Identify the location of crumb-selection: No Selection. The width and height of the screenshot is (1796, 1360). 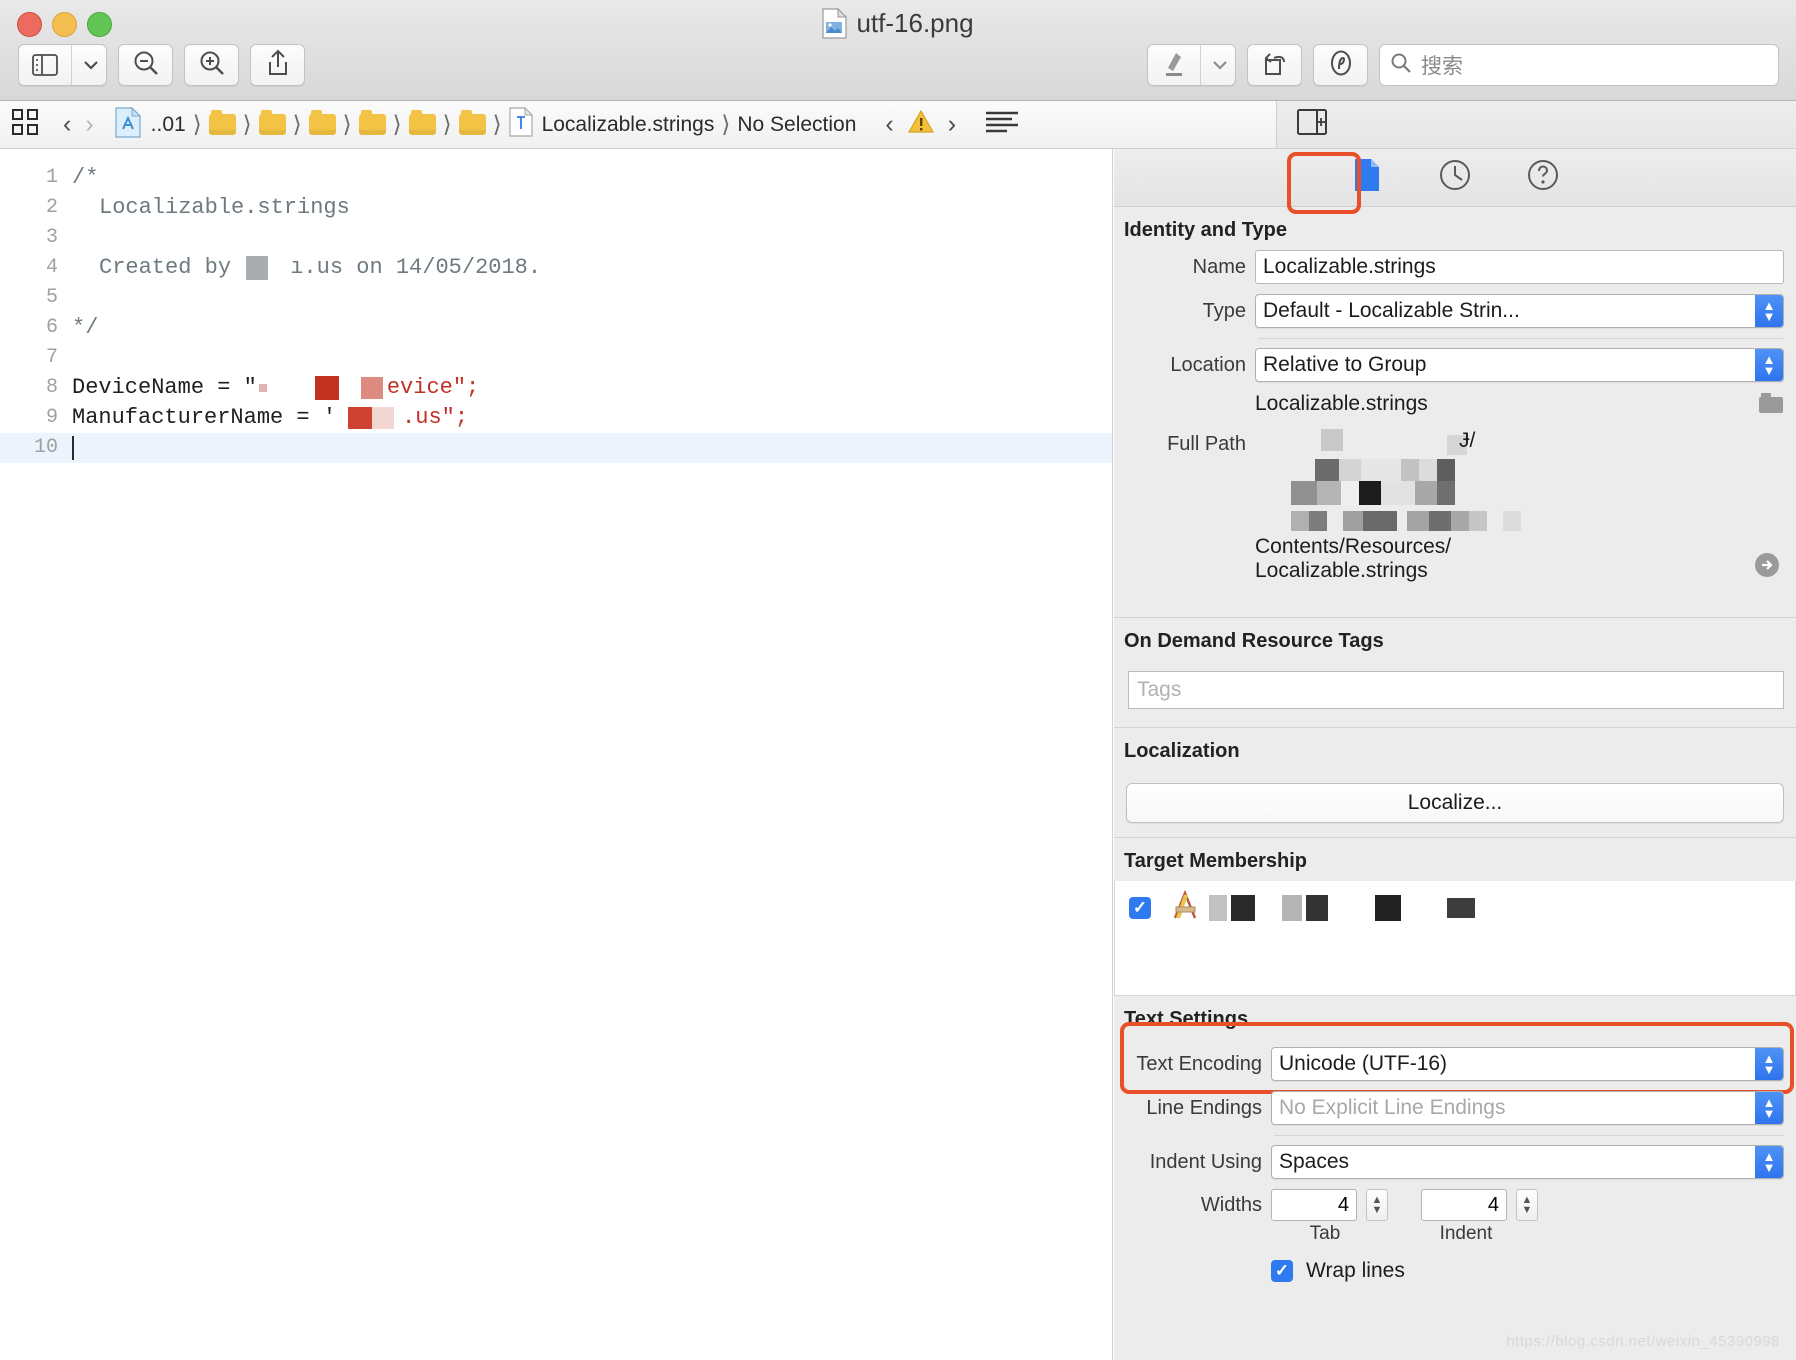
(796, 125).